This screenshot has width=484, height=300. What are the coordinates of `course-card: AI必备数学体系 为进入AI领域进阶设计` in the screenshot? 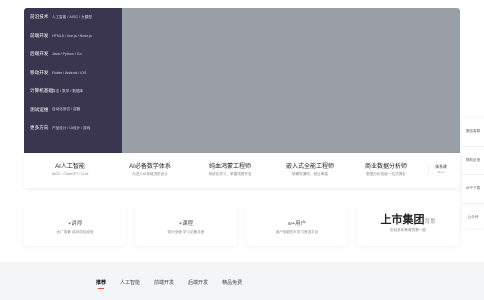 It's located at (150, 170).